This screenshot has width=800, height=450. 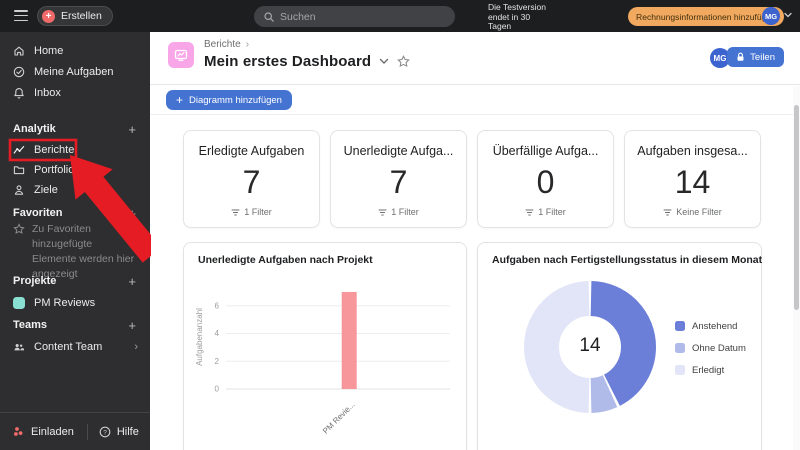 I want to click on sidebar-item-ziele: Ziele, so click(x=75, y=190).